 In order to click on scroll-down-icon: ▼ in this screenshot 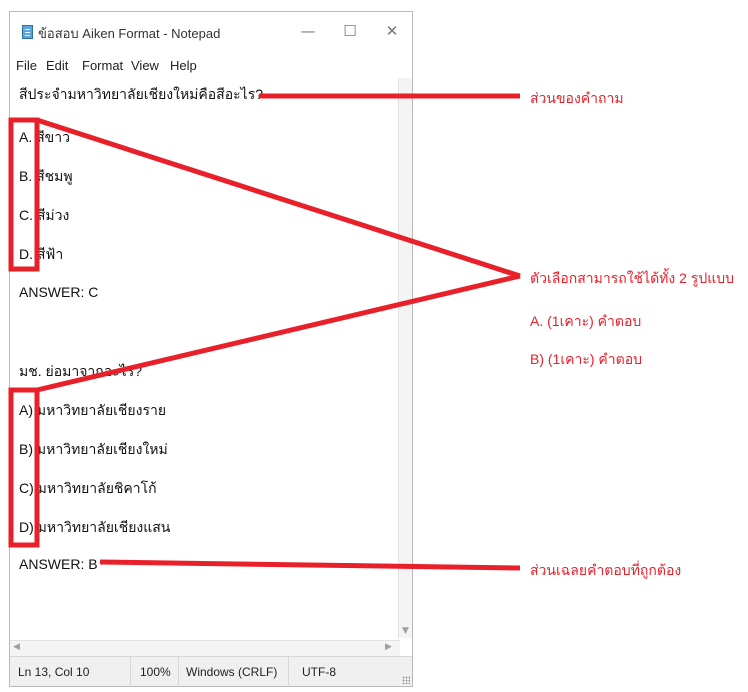, I will do `click(405, 631)`.